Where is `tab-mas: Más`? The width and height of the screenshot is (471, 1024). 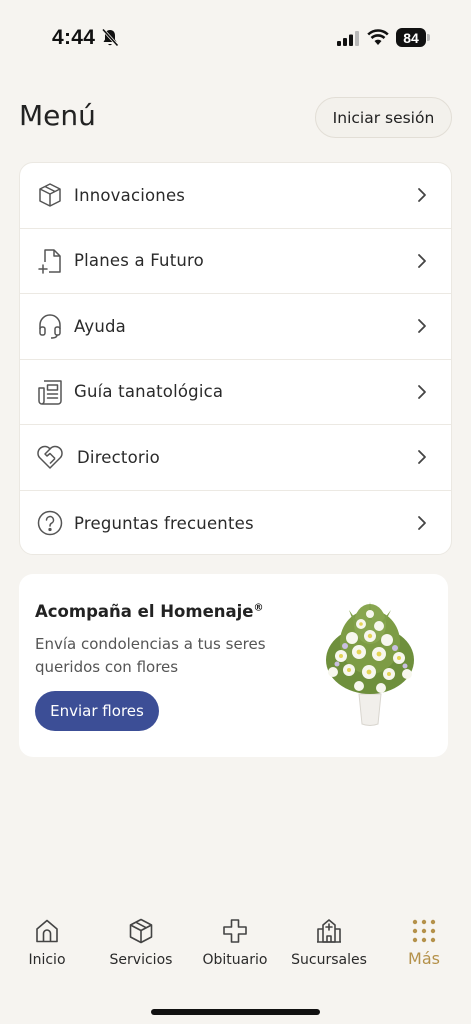
tab-mas: Más is located at coordinates (424, 942).